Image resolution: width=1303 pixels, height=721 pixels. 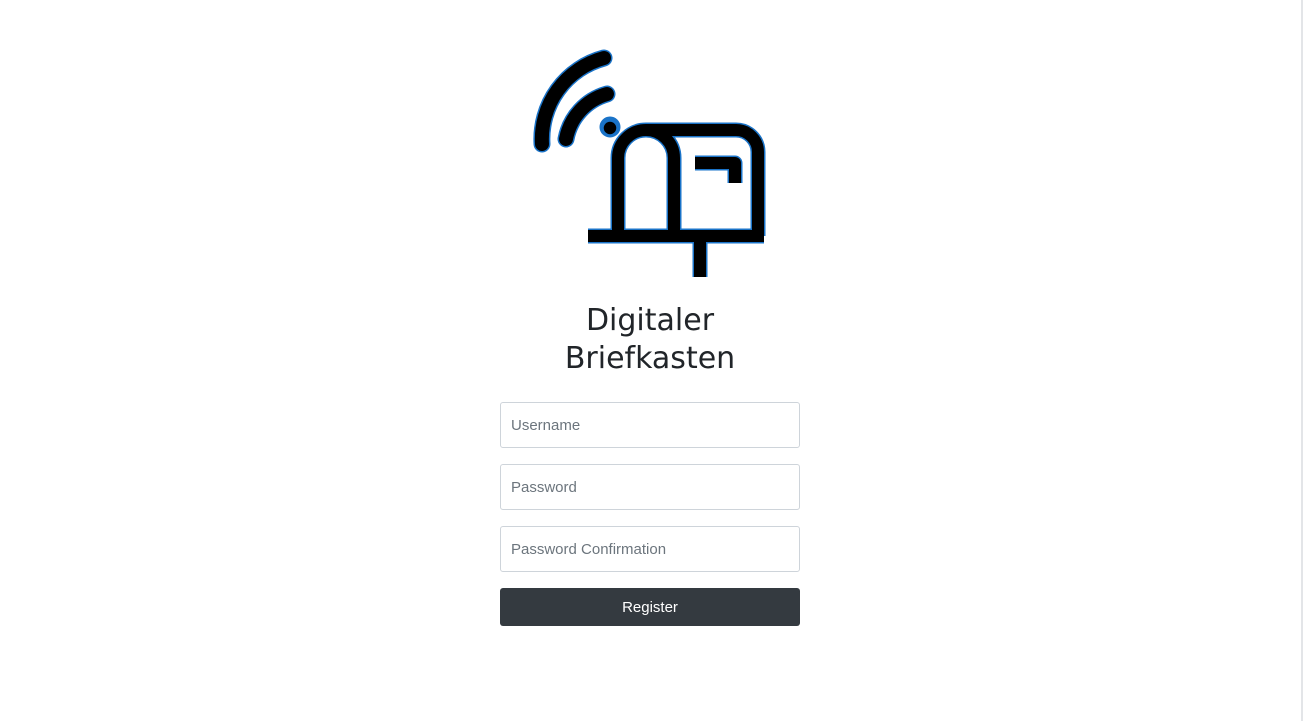 I want to click on password-input, so click(x=650, y=487).